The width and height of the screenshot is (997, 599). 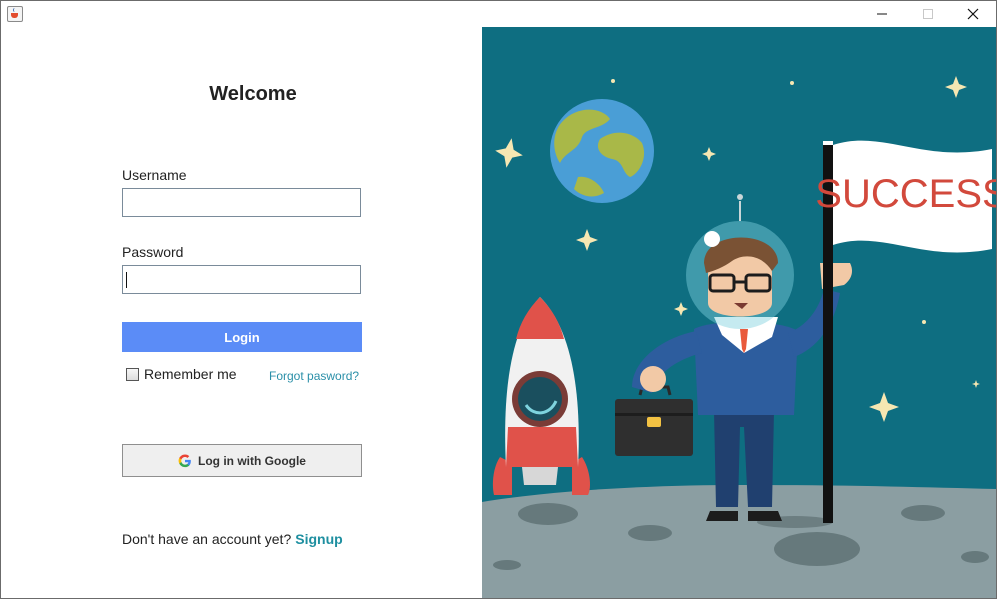 I want to click on google-button-label: Log in with Google, so click(x=252, y=460).